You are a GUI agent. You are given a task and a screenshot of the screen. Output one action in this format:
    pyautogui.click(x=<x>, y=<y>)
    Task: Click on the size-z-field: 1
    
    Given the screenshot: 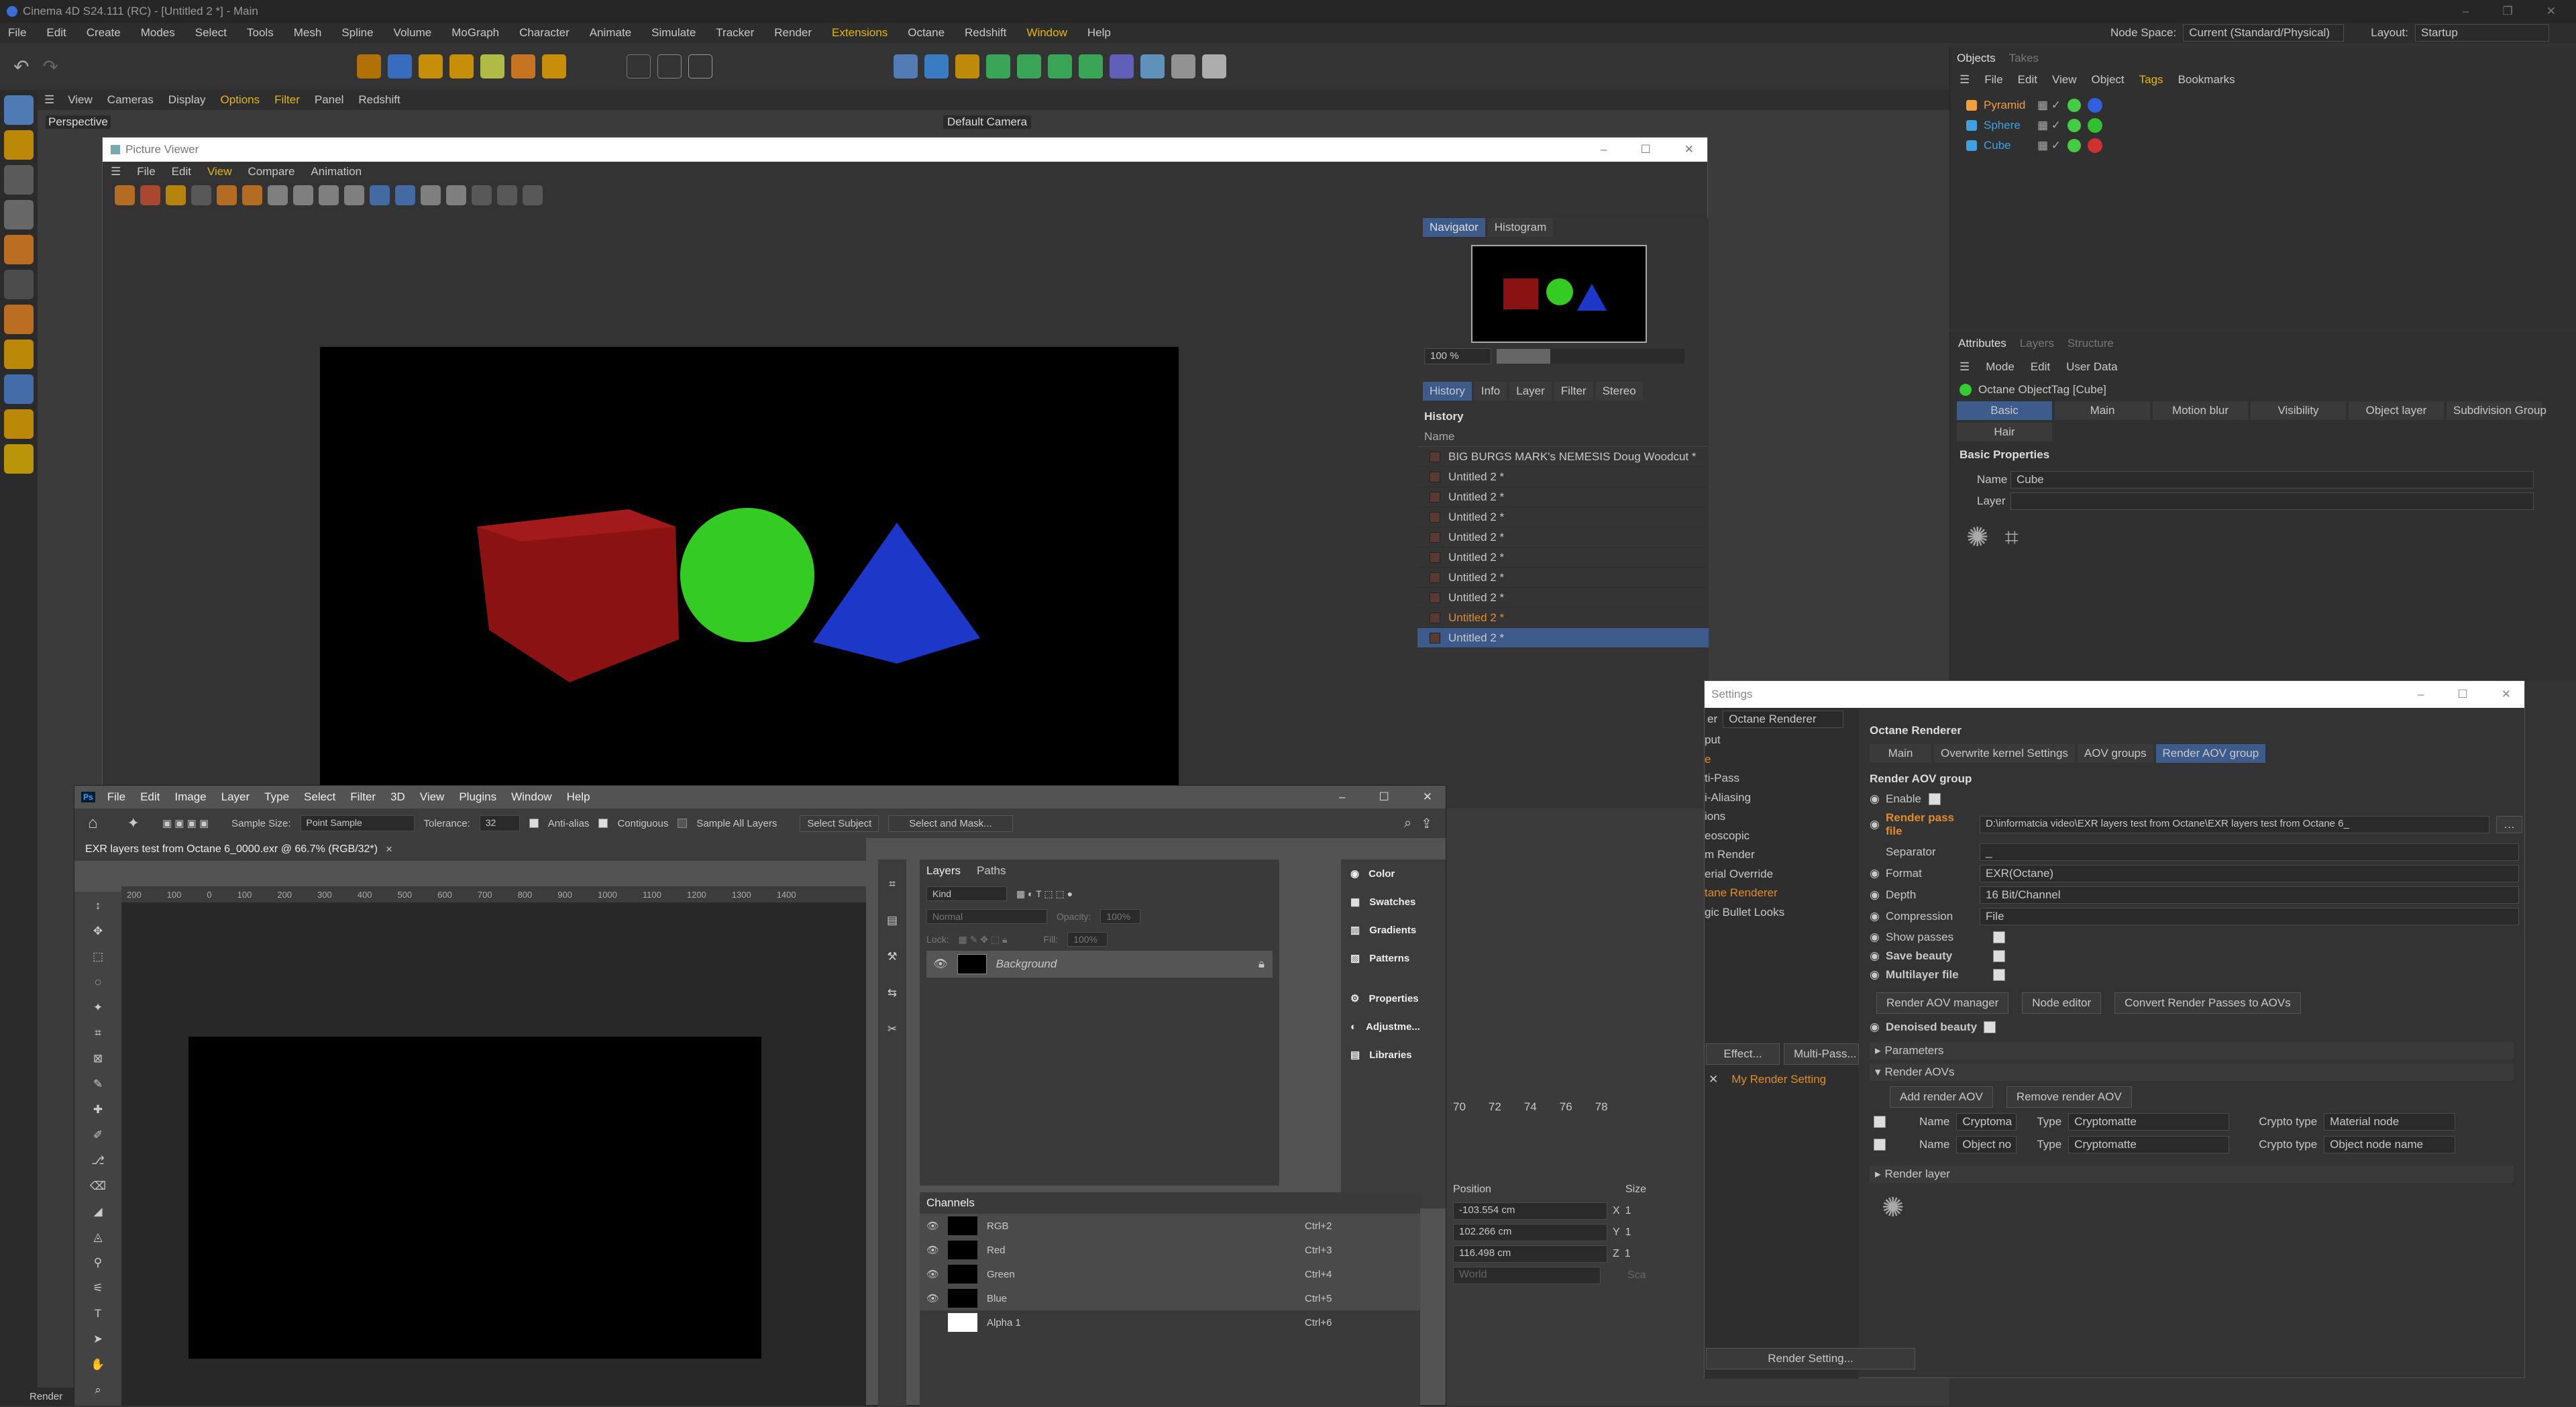 What is the action you would take?
    pyautogui.click(x=1628, y=1254)
    